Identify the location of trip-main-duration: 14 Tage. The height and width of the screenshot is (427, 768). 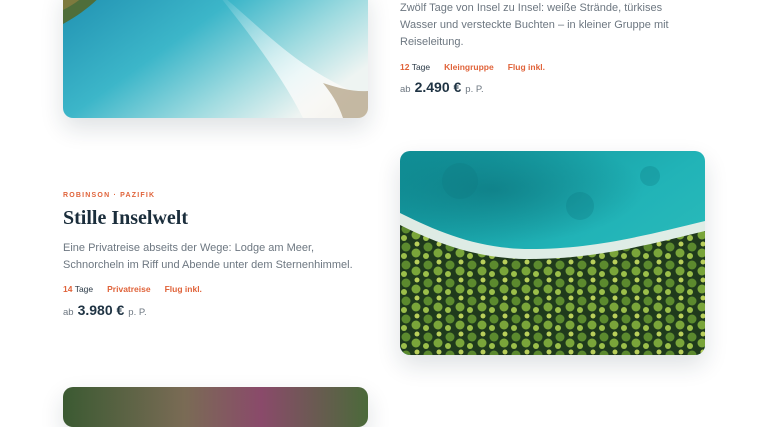
(78, 289).